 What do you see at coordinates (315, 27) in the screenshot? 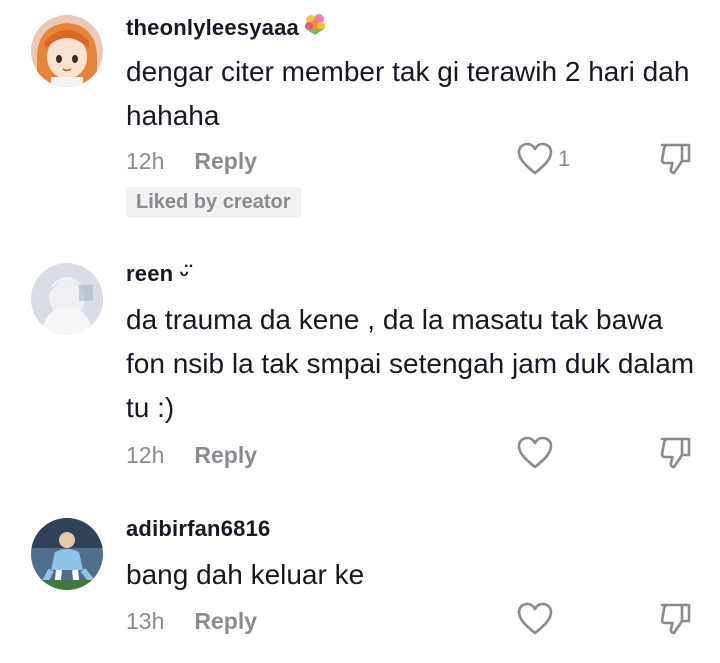
I see `bouquet-icon` at bounding box center [315, 27].